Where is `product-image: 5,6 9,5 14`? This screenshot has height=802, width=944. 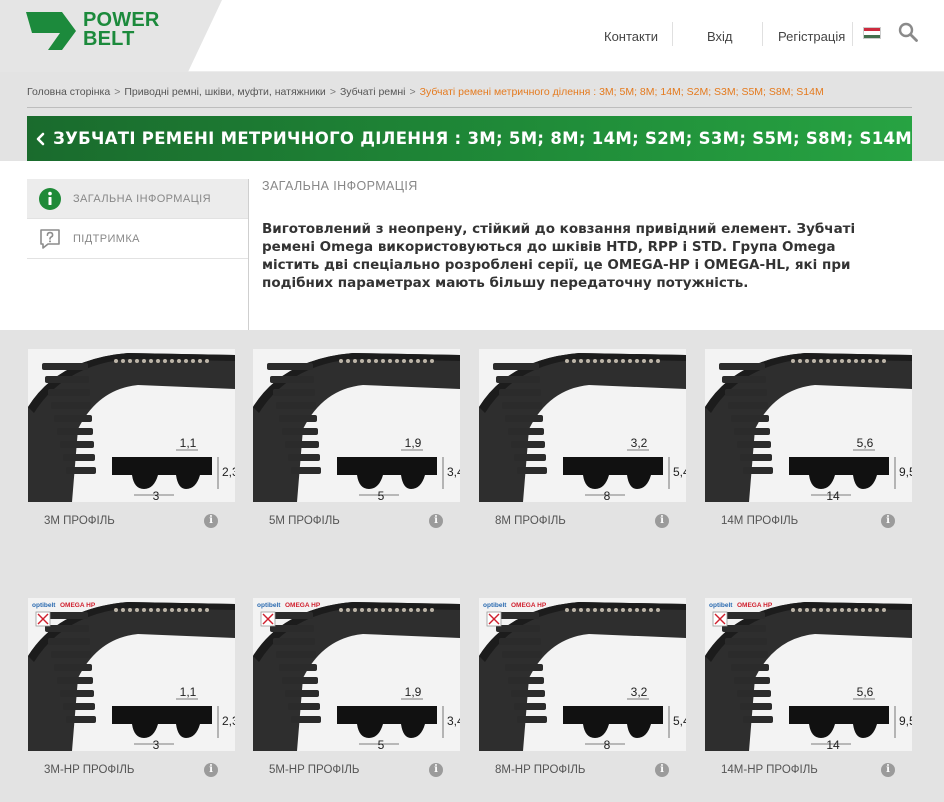 product-image: 5,6 9,5 14 is located at coordinates (808, 425).